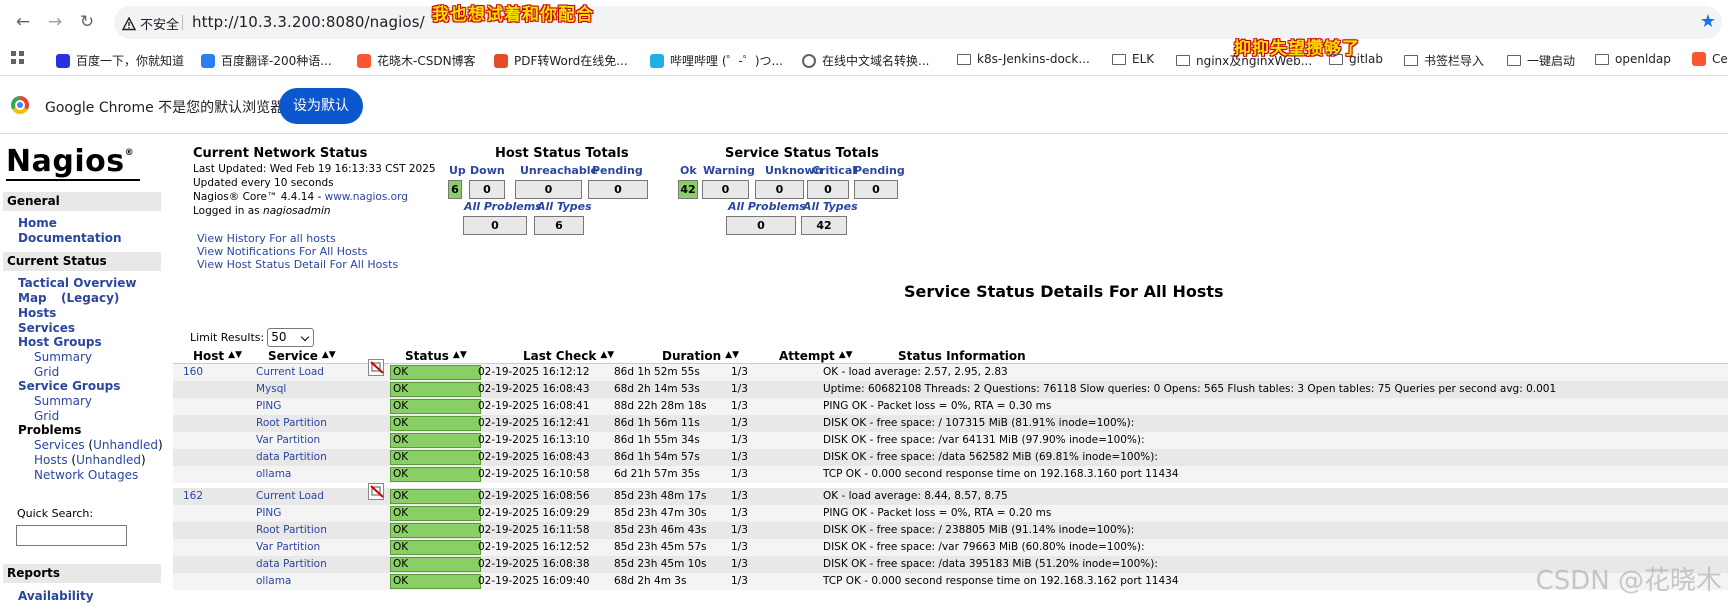 The height and width of the screenshot is (609, 1728). What do you see at coordinates (688, 170) in the screenshot?
I see `service_totals-header: Ok` at bounding box center [688, 170].